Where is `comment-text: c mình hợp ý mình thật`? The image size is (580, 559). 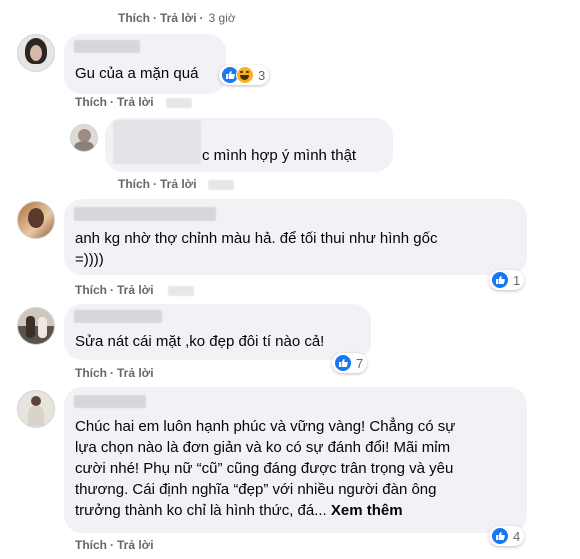
comment-text: c mình hợp ý mình thật is located at coordinates (279, 155).